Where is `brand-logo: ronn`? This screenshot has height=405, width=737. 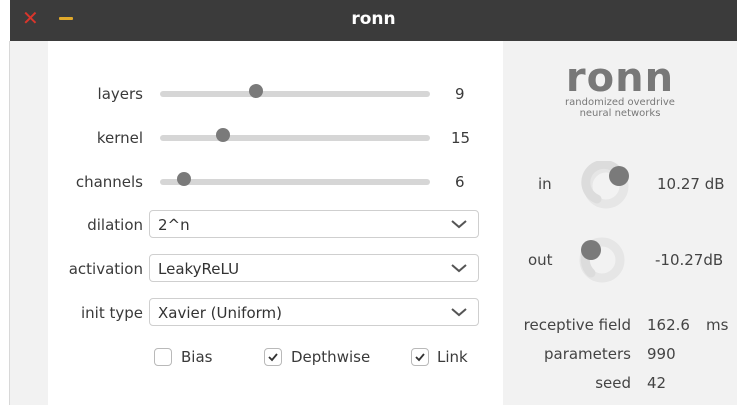
brand-logo: ronn is located at coordinates (620, 78).